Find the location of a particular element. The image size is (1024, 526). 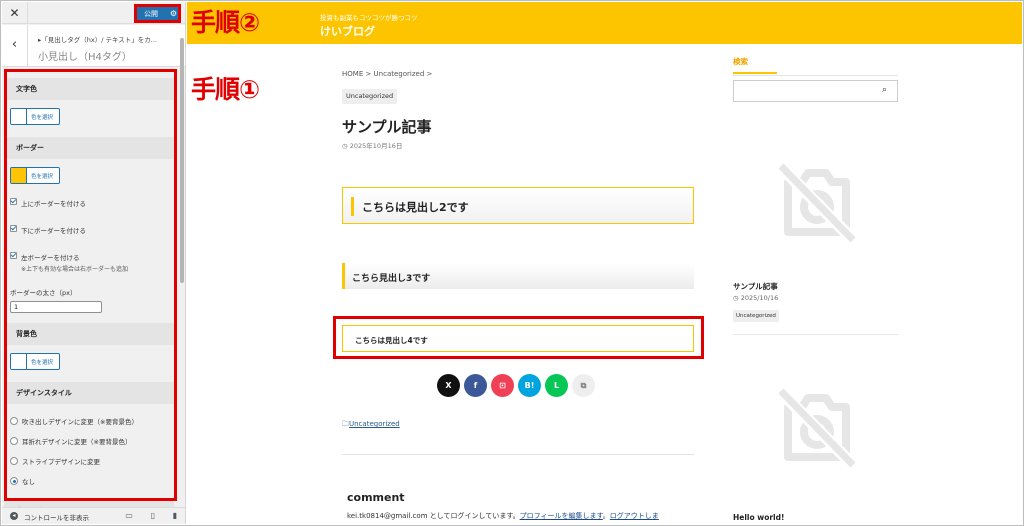

site-header: 投資も副業もコツコツが勝つコツ けいブログ is located at coordinates (604, 23).